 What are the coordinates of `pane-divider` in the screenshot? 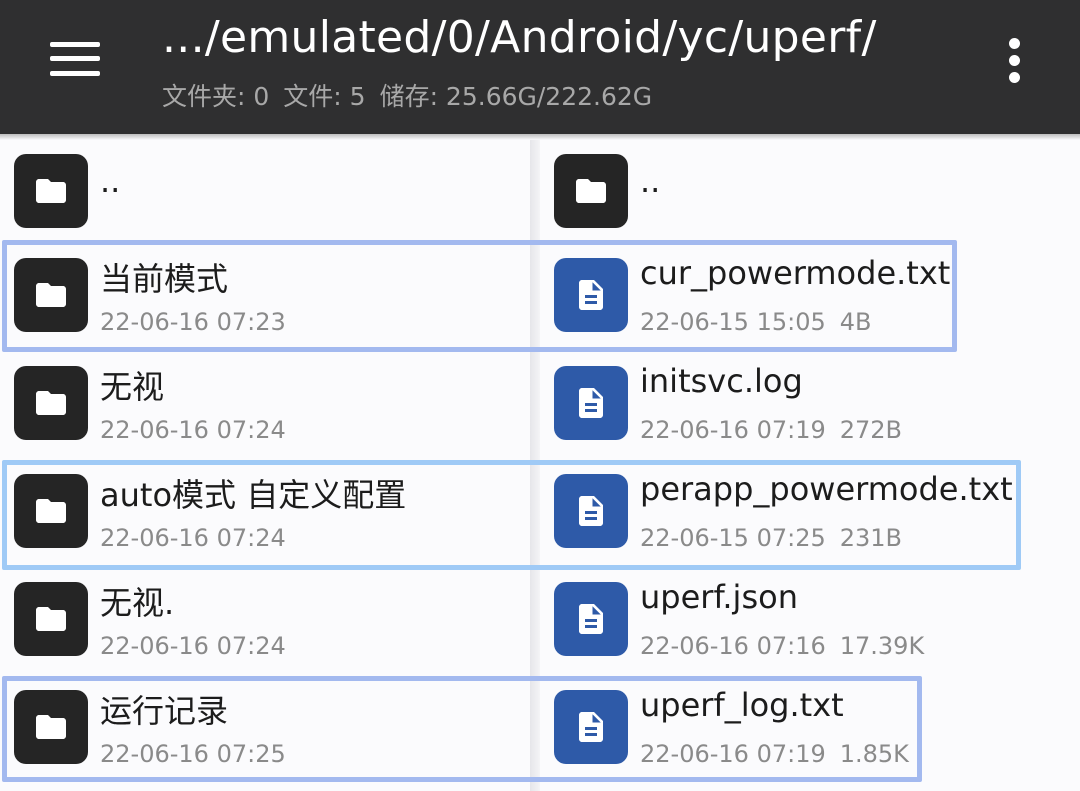 It's located at (535, 465).